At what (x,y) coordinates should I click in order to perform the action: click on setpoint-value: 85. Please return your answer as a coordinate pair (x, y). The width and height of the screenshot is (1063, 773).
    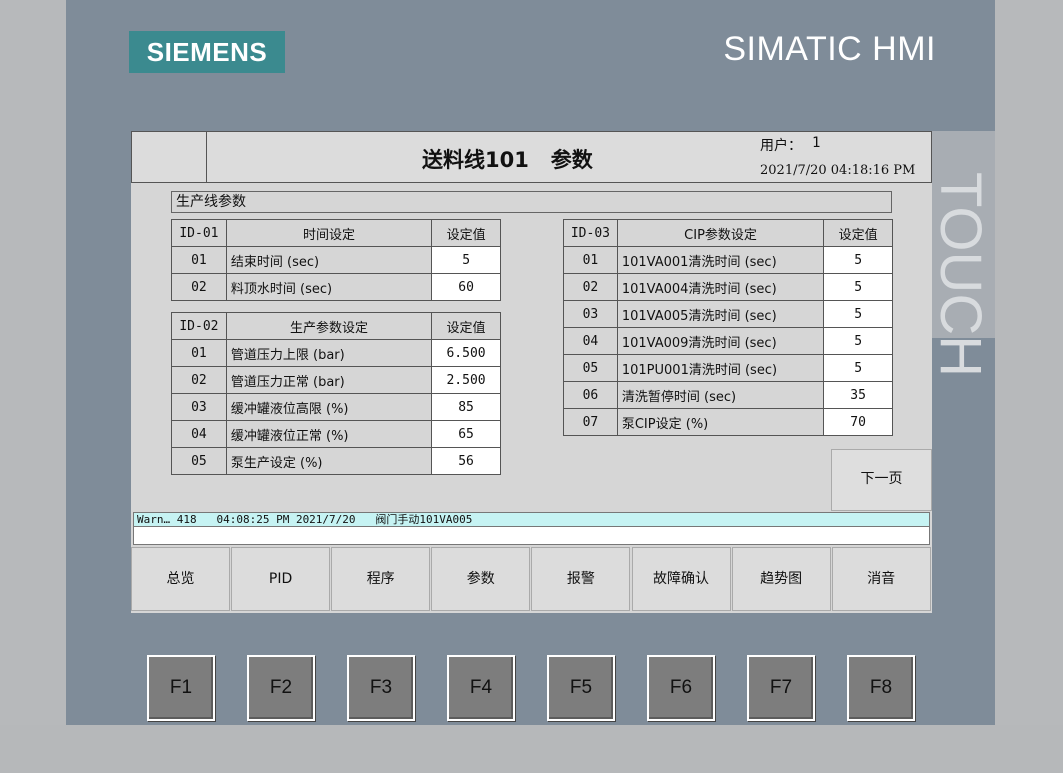
    Looking at the image, I should click on (466, 407).